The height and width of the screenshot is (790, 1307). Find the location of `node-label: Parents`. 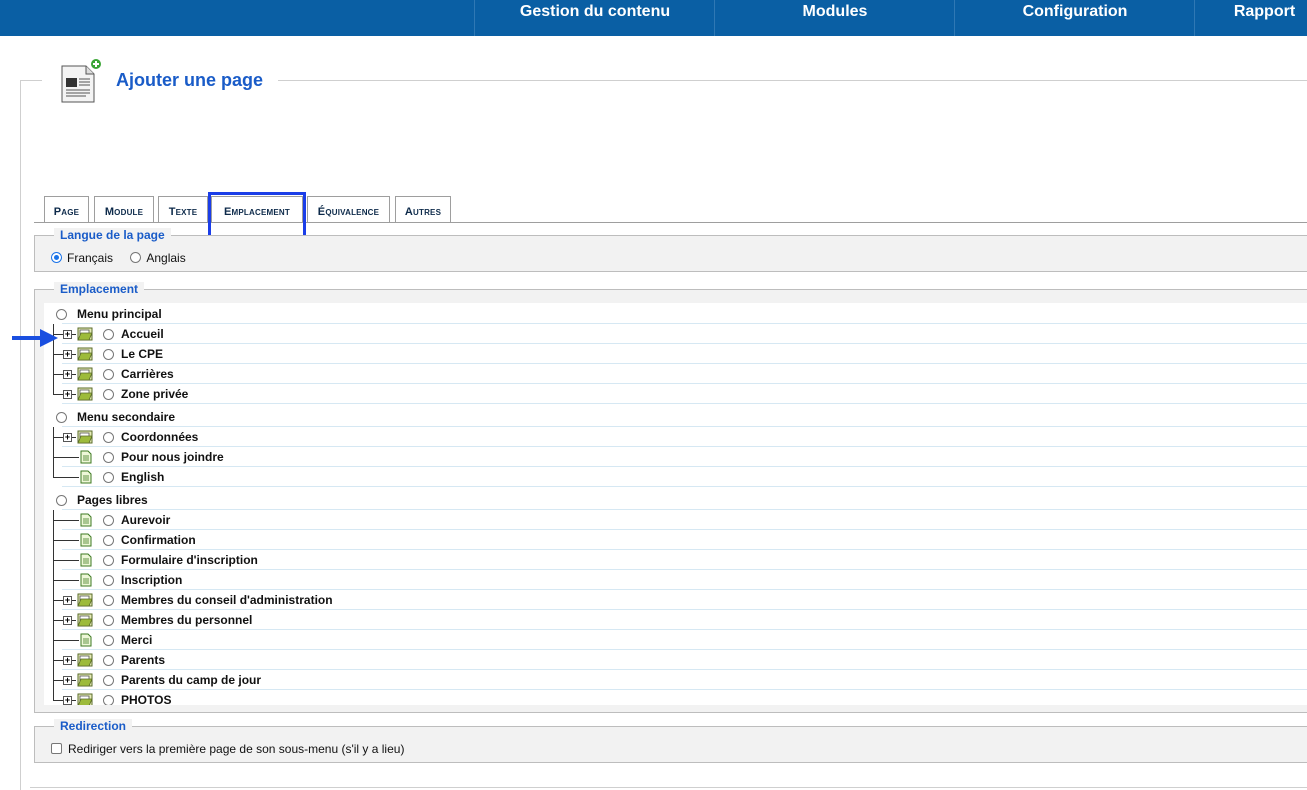

node-label: Parents is located at coordinates (143, 660).